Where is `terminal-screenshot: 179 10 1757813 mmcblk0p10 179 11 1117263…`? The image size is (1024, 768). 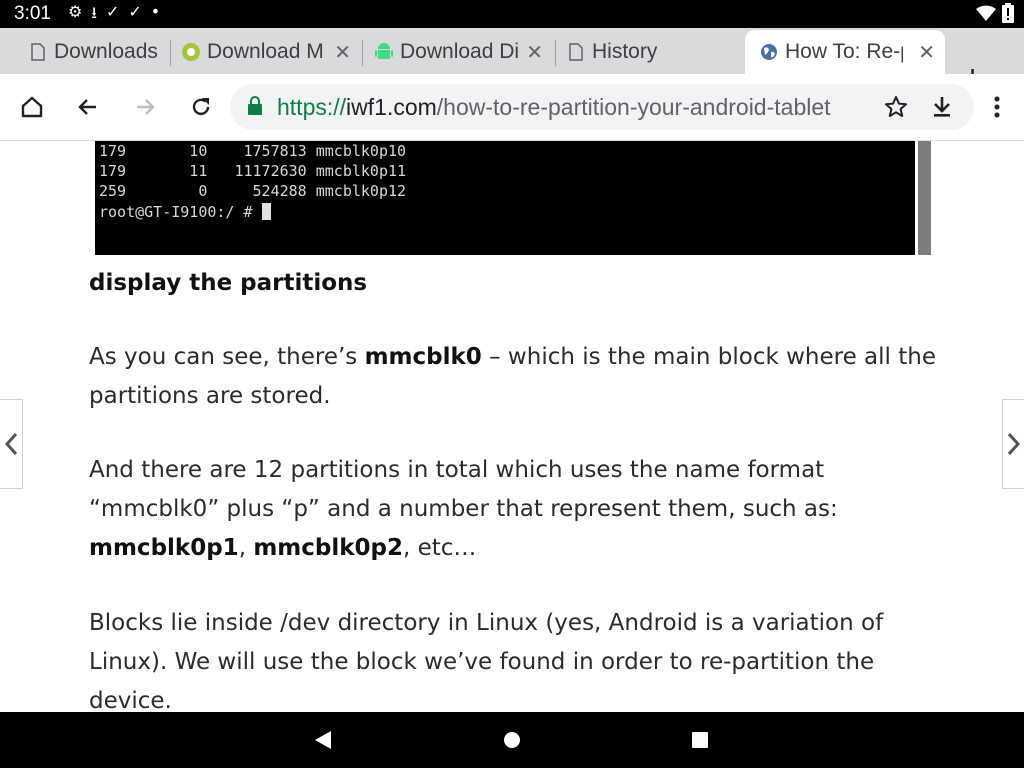
terminal-screenshot: 179 10 1757813 mmcblk0p10 179 11 1117263… is located at coordinates (505, 198).